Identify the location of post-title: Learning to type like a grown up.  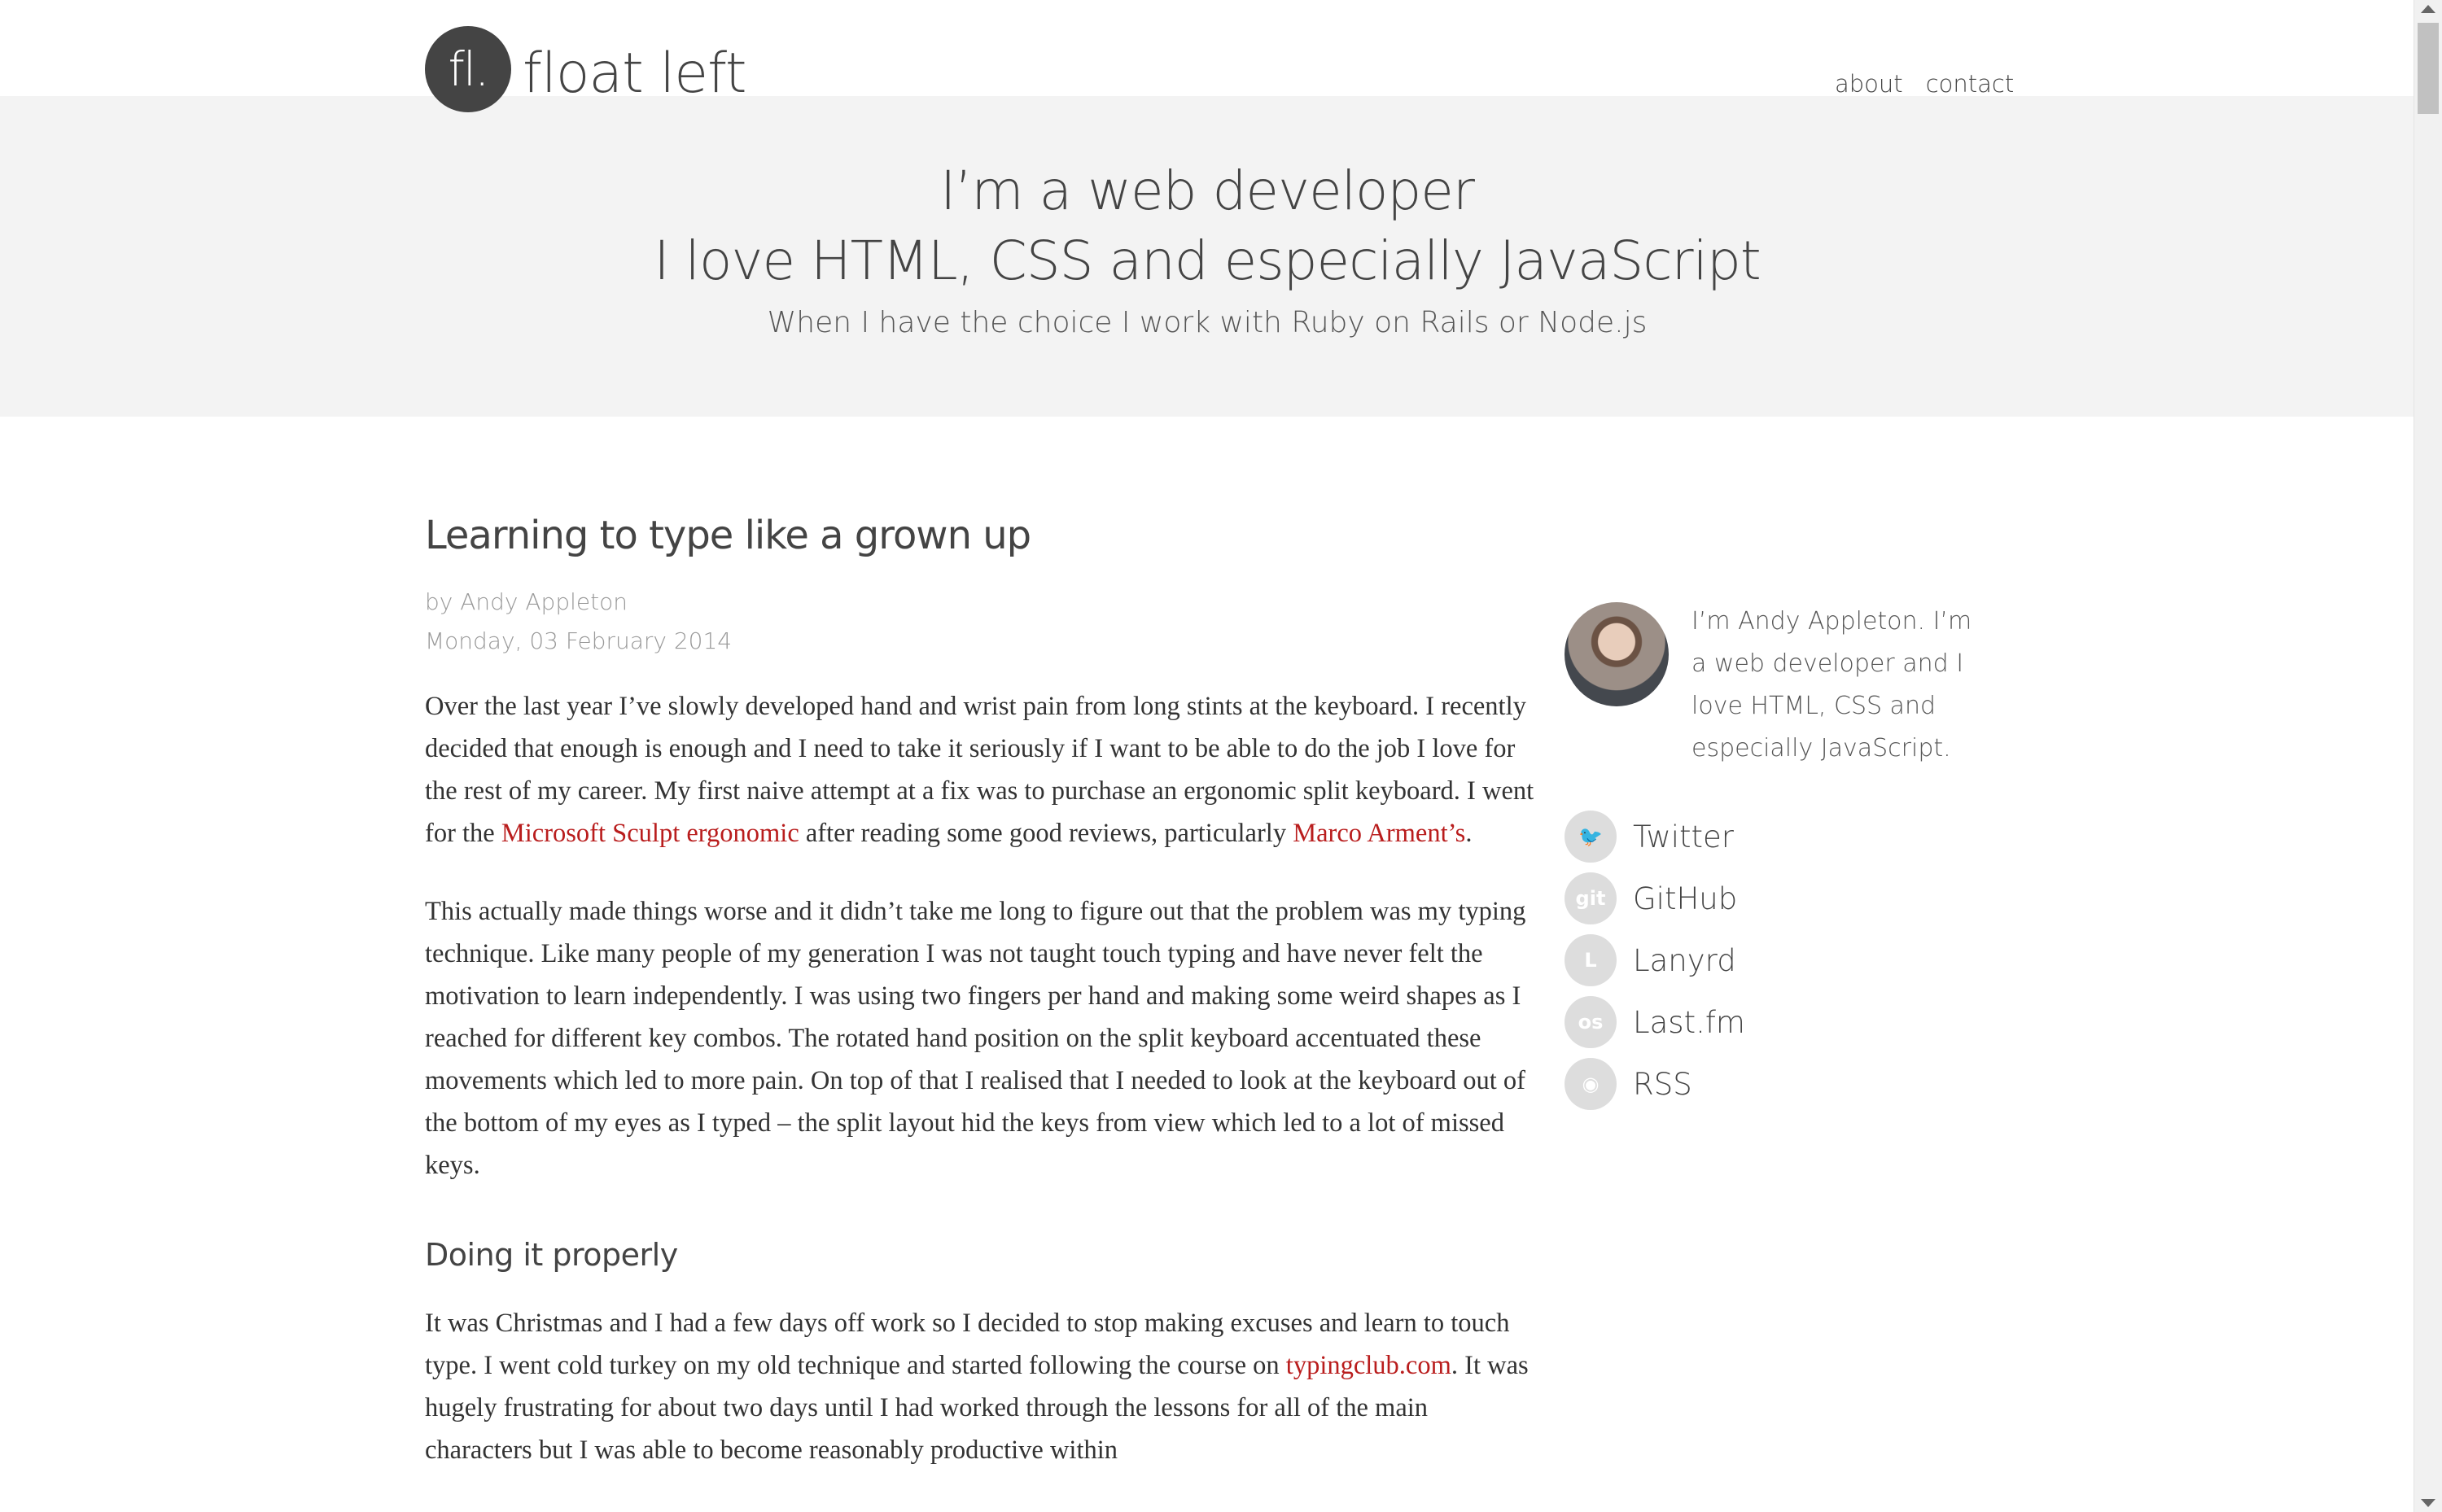
(728, 535).